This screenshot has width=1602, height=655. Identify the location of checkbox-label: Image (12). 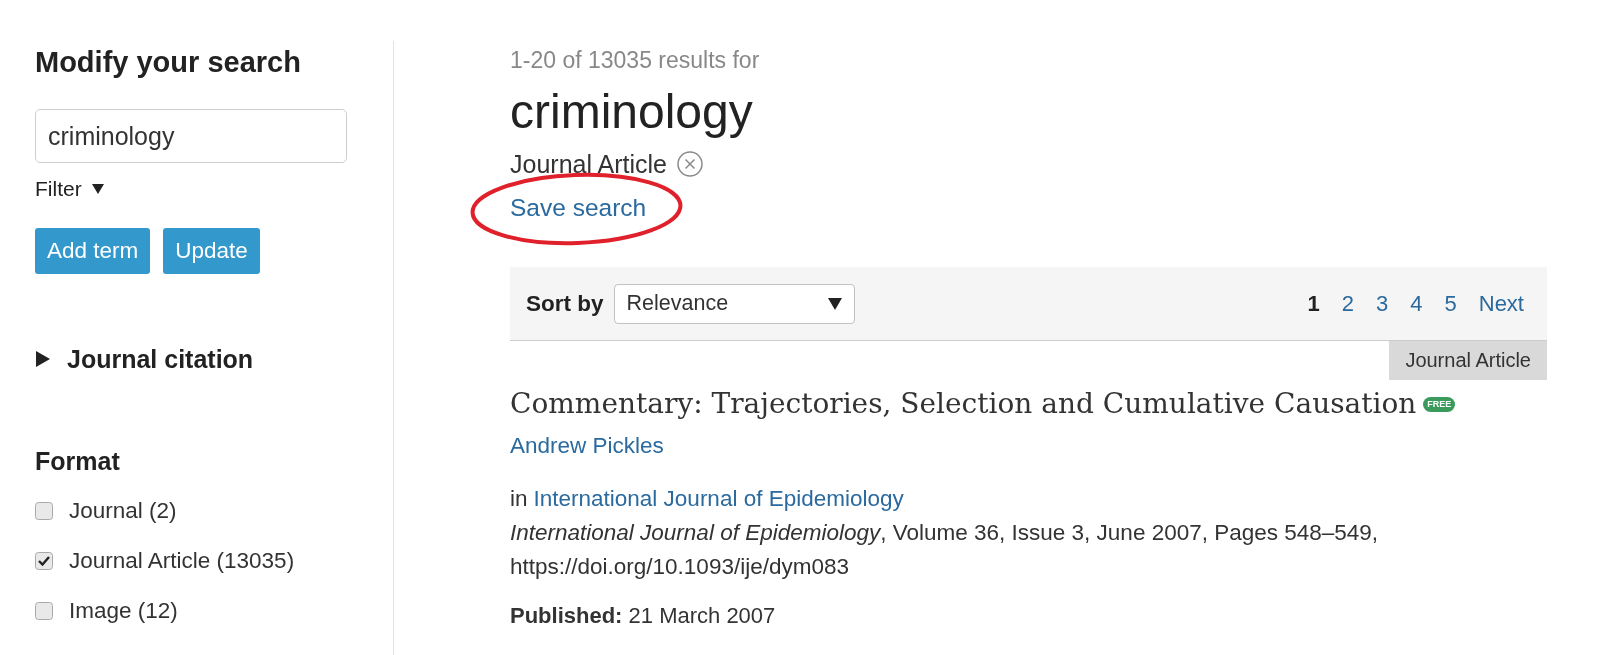
(123, 611).